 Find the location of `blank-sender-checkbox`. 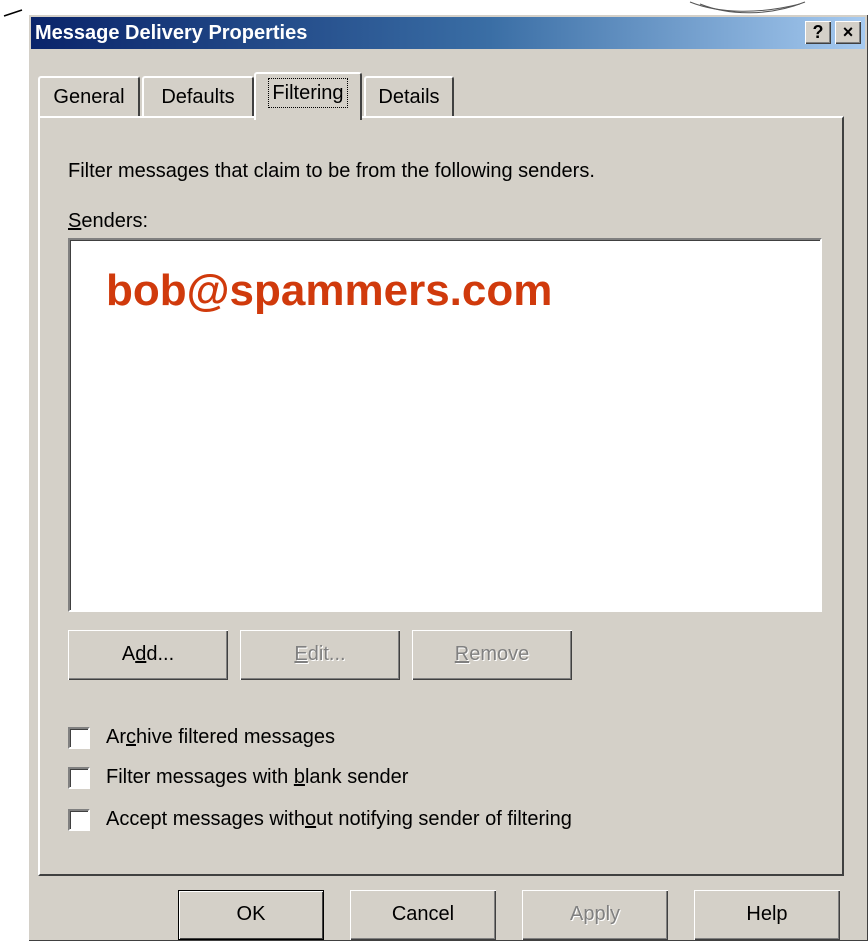

blank-sender-checkbox is located at coordinates (79, 778).